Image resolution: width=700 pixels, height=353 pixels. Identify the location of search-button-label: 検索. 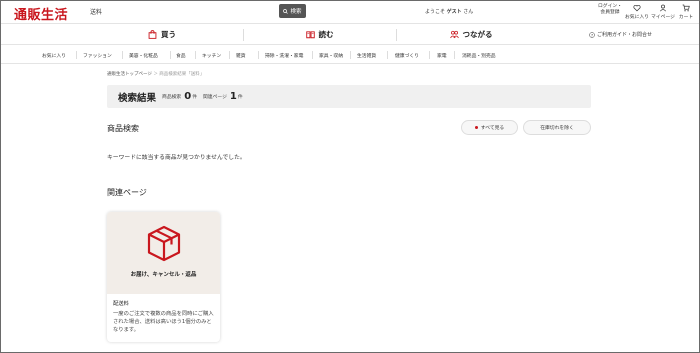
(296, 12).